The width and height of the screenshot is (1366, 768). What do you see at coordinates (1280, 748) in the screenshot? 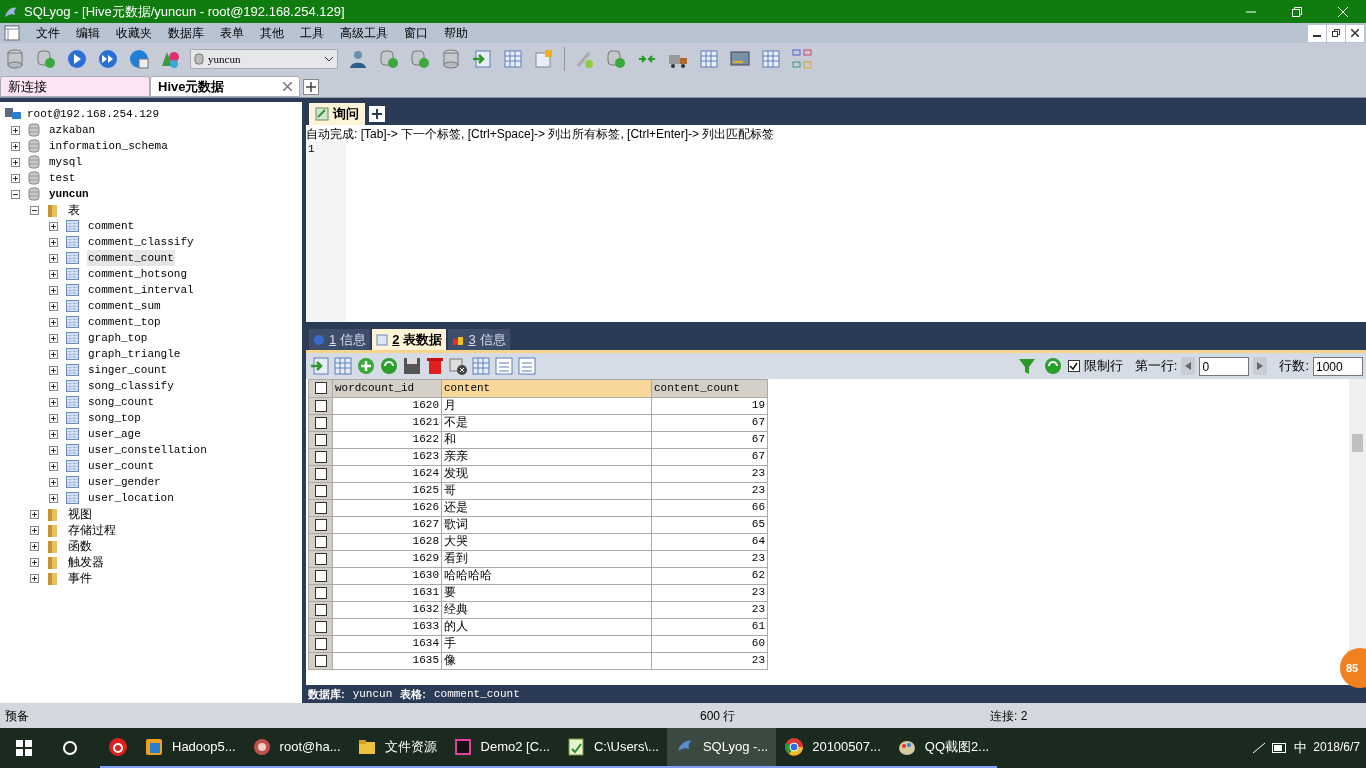
I see `battery-icon` at bounding box center [1280, 748].